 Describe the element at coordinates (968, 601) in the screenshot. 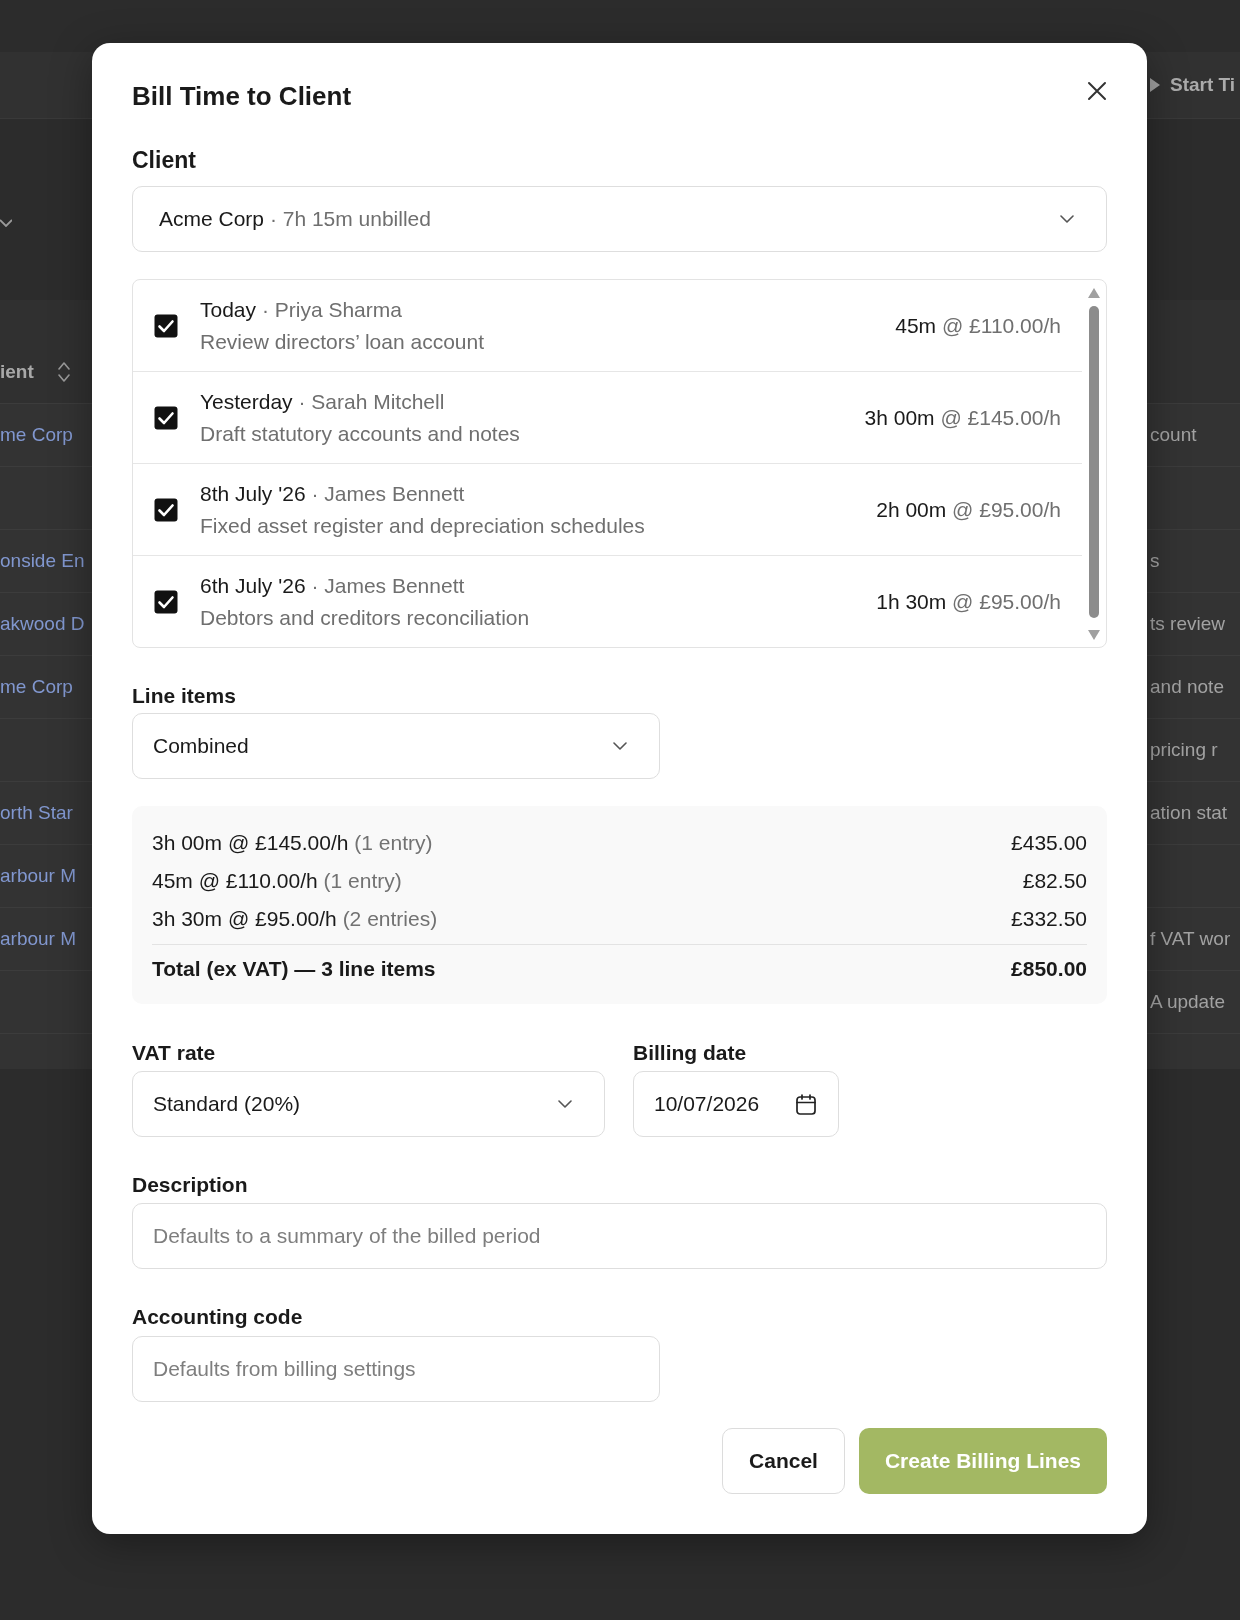

I see `entry-rate: 1h 30m @ £95.00/h` at that location.